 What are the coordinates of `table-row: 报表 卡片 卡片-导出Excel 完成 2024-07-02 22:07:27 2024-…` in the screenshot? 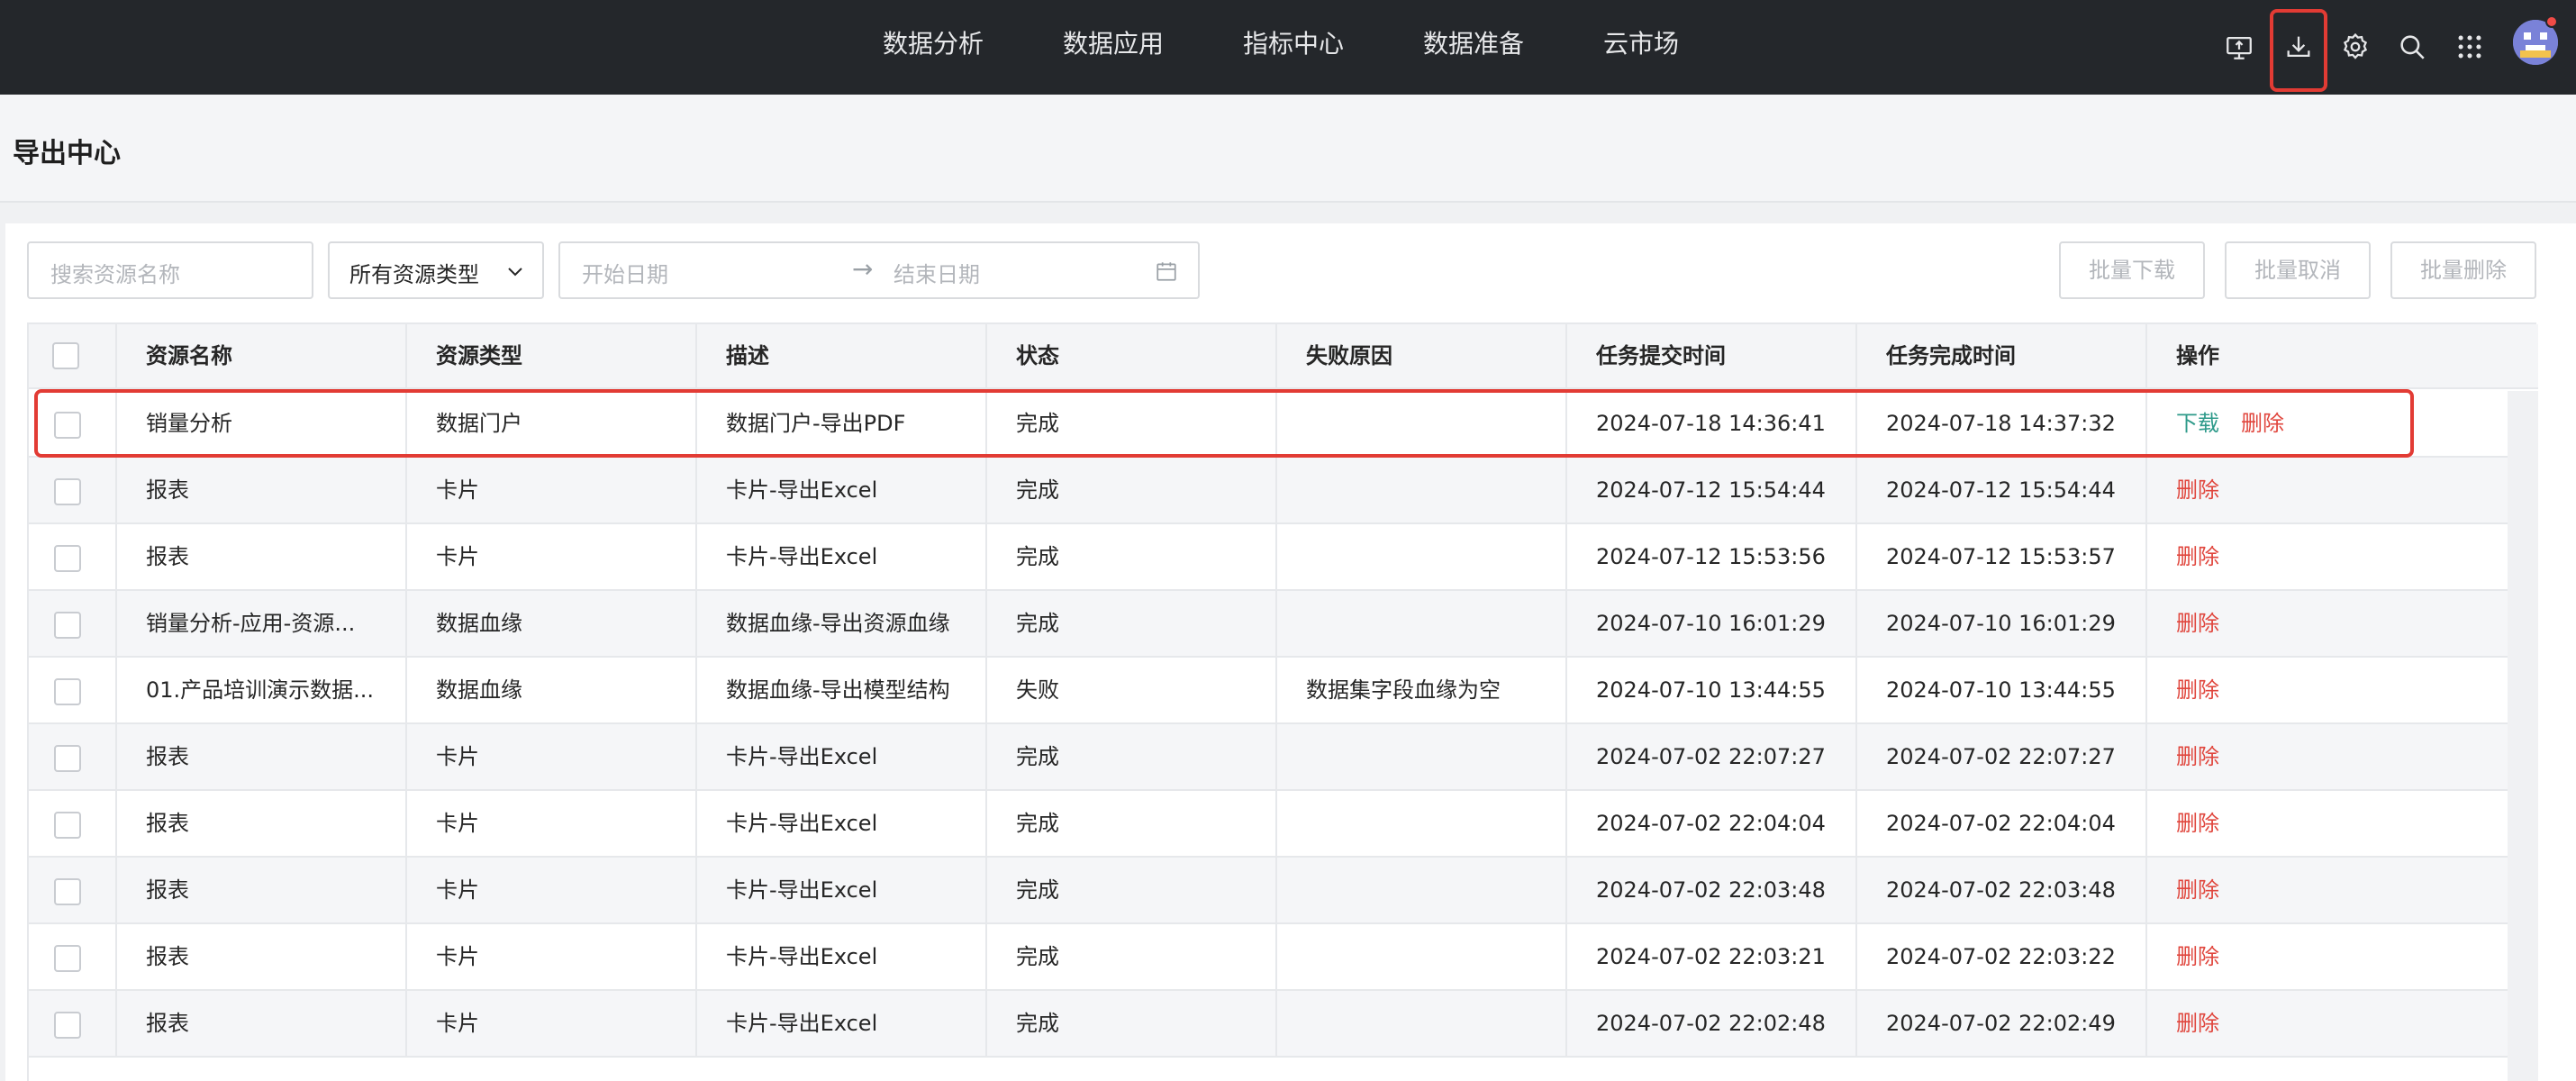 It's located at (1268, 757).